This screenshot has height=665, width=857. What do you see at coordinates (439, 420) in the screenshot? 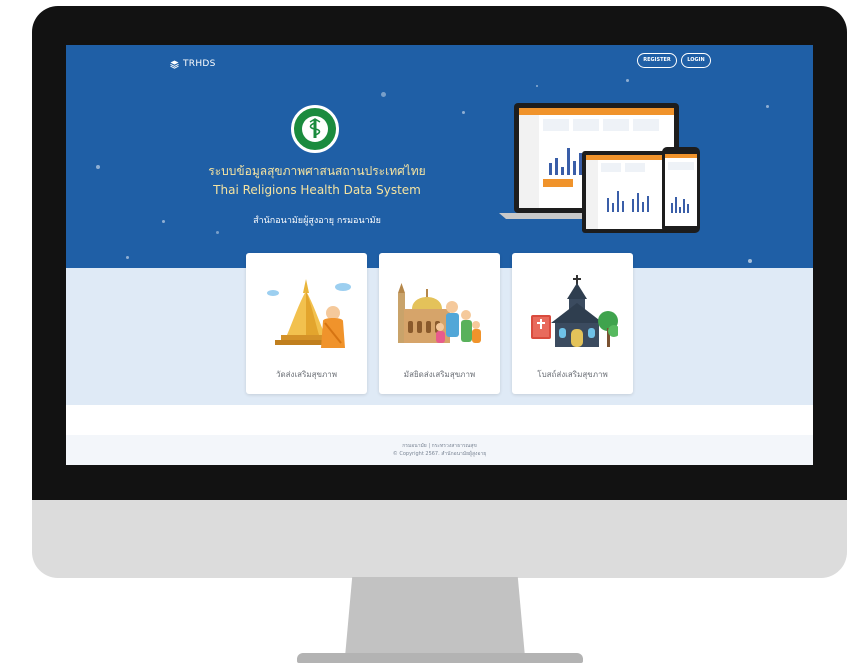
I see `content-spacer` at bounding box center [439, 420].